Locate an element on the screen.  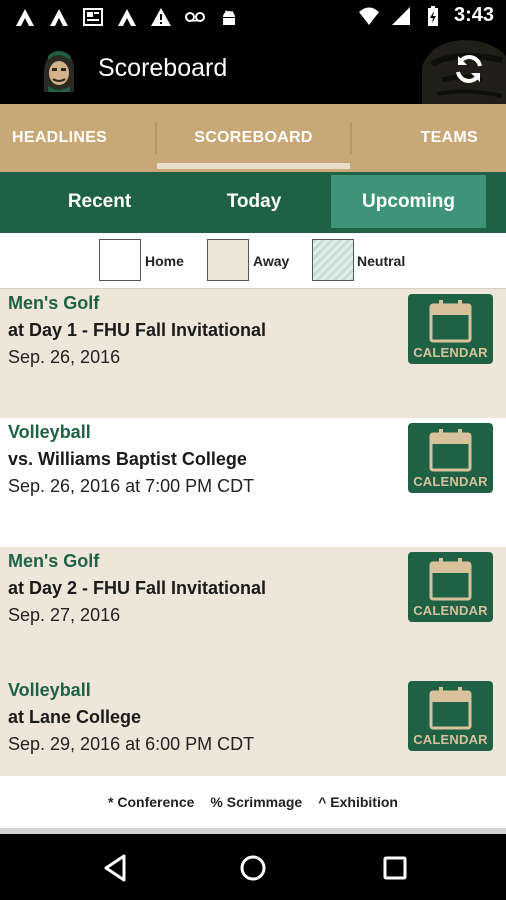
section-tabs: HEADLINES SCOREBOARD TEAMS is located at coordinates (253, 138).